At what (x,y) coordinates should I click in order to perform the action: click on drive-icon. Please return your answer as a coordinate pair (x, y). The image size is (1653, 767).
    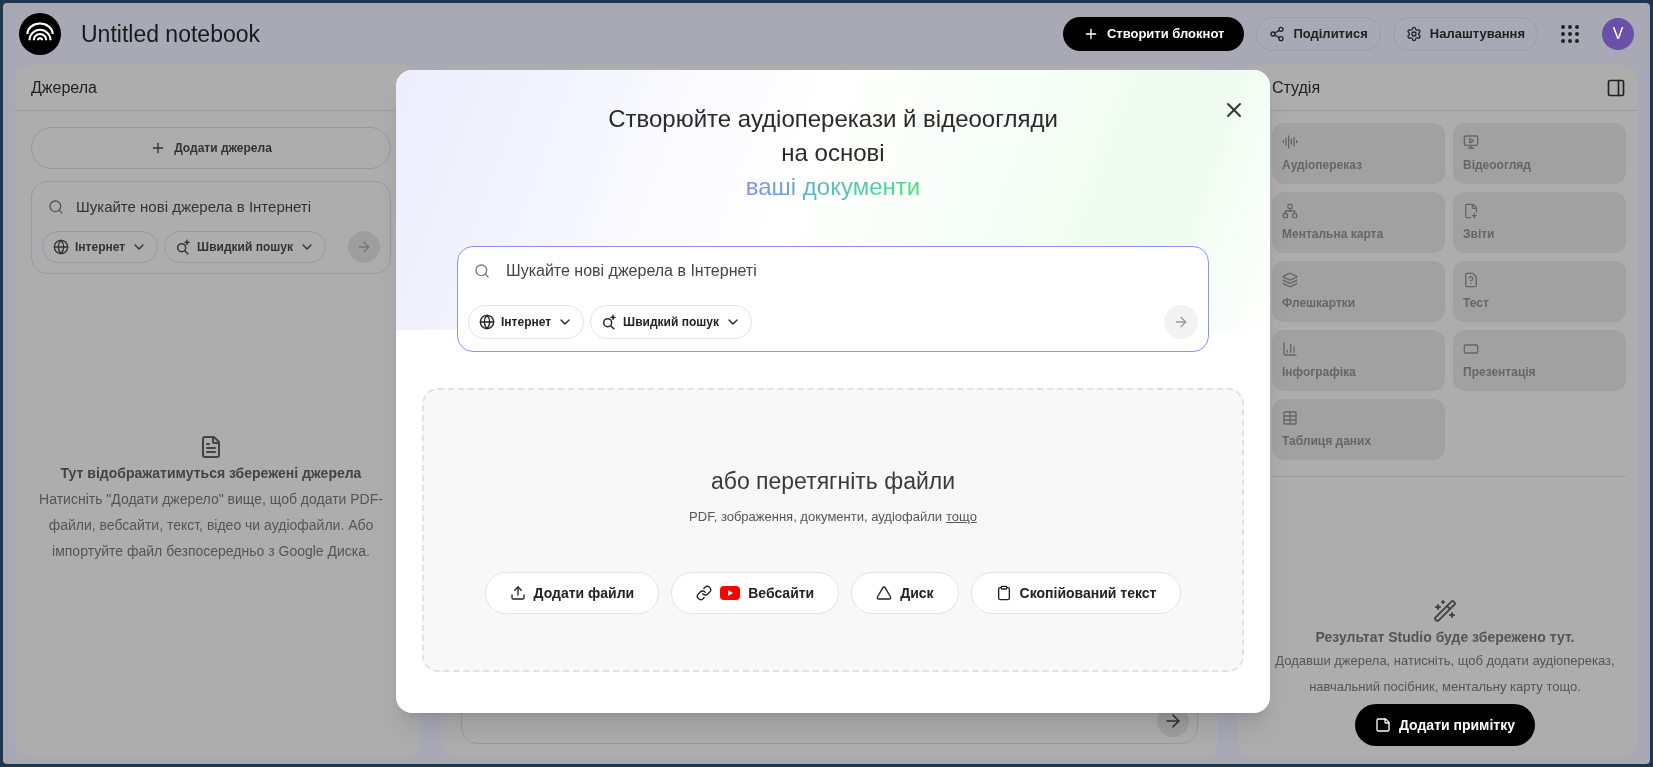
    Looking at the image, I should click on (884, 593).